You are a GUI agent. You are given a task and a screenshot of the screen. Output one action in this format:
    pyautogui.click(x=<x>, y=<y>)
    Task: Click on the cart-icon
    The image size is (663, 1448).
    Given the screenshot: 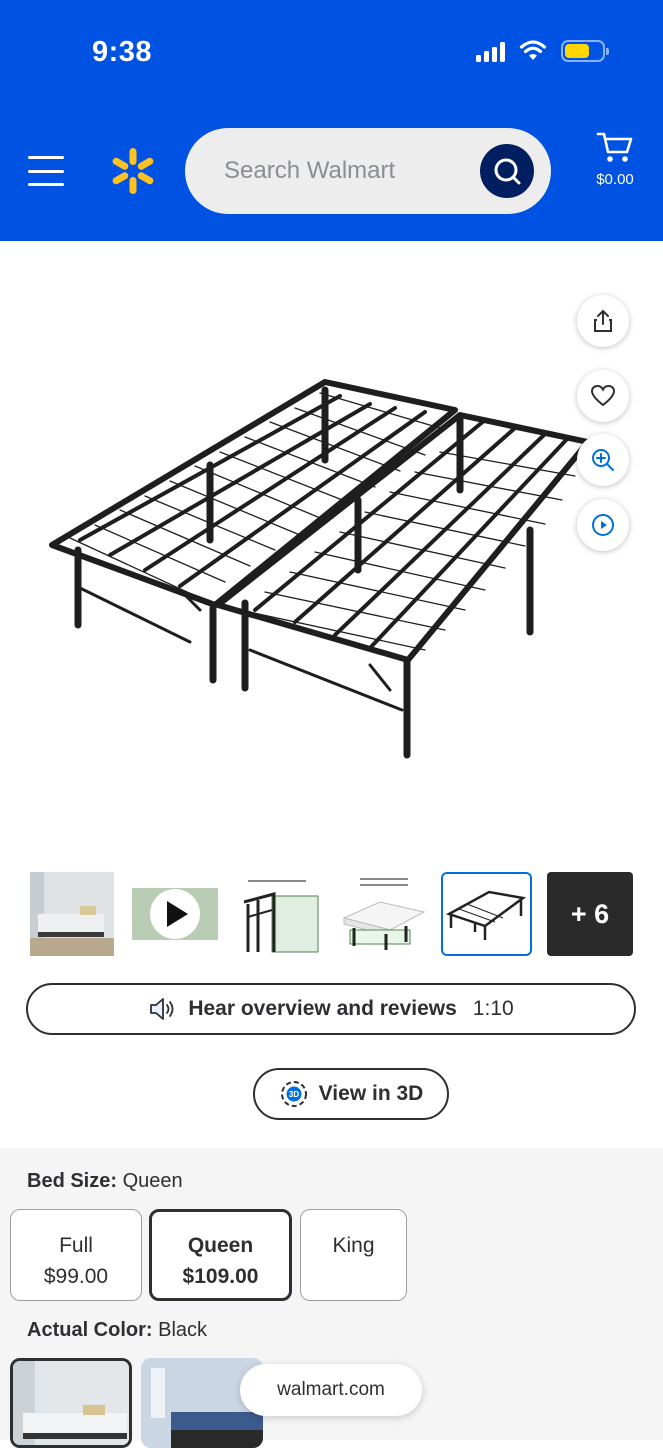 What is the action you would take?
    pyautogui.click(x=614, y=147)
    